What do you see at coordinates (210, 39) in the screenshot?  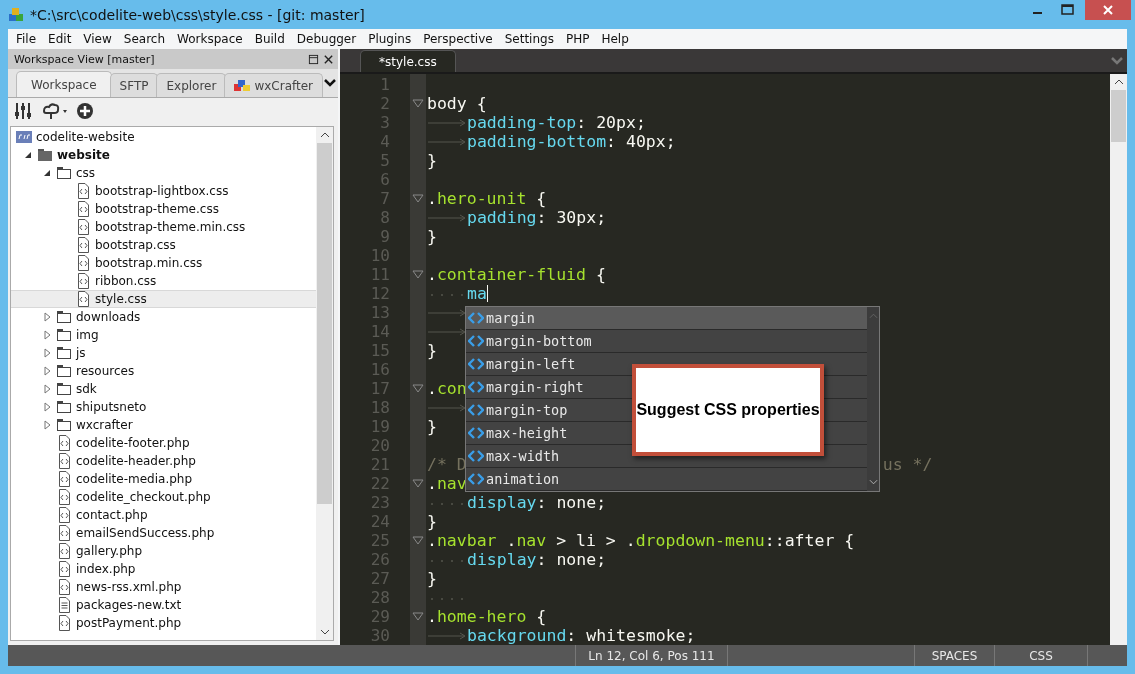 I see `menu-item: Workspace` at bounding box center [210, 39].